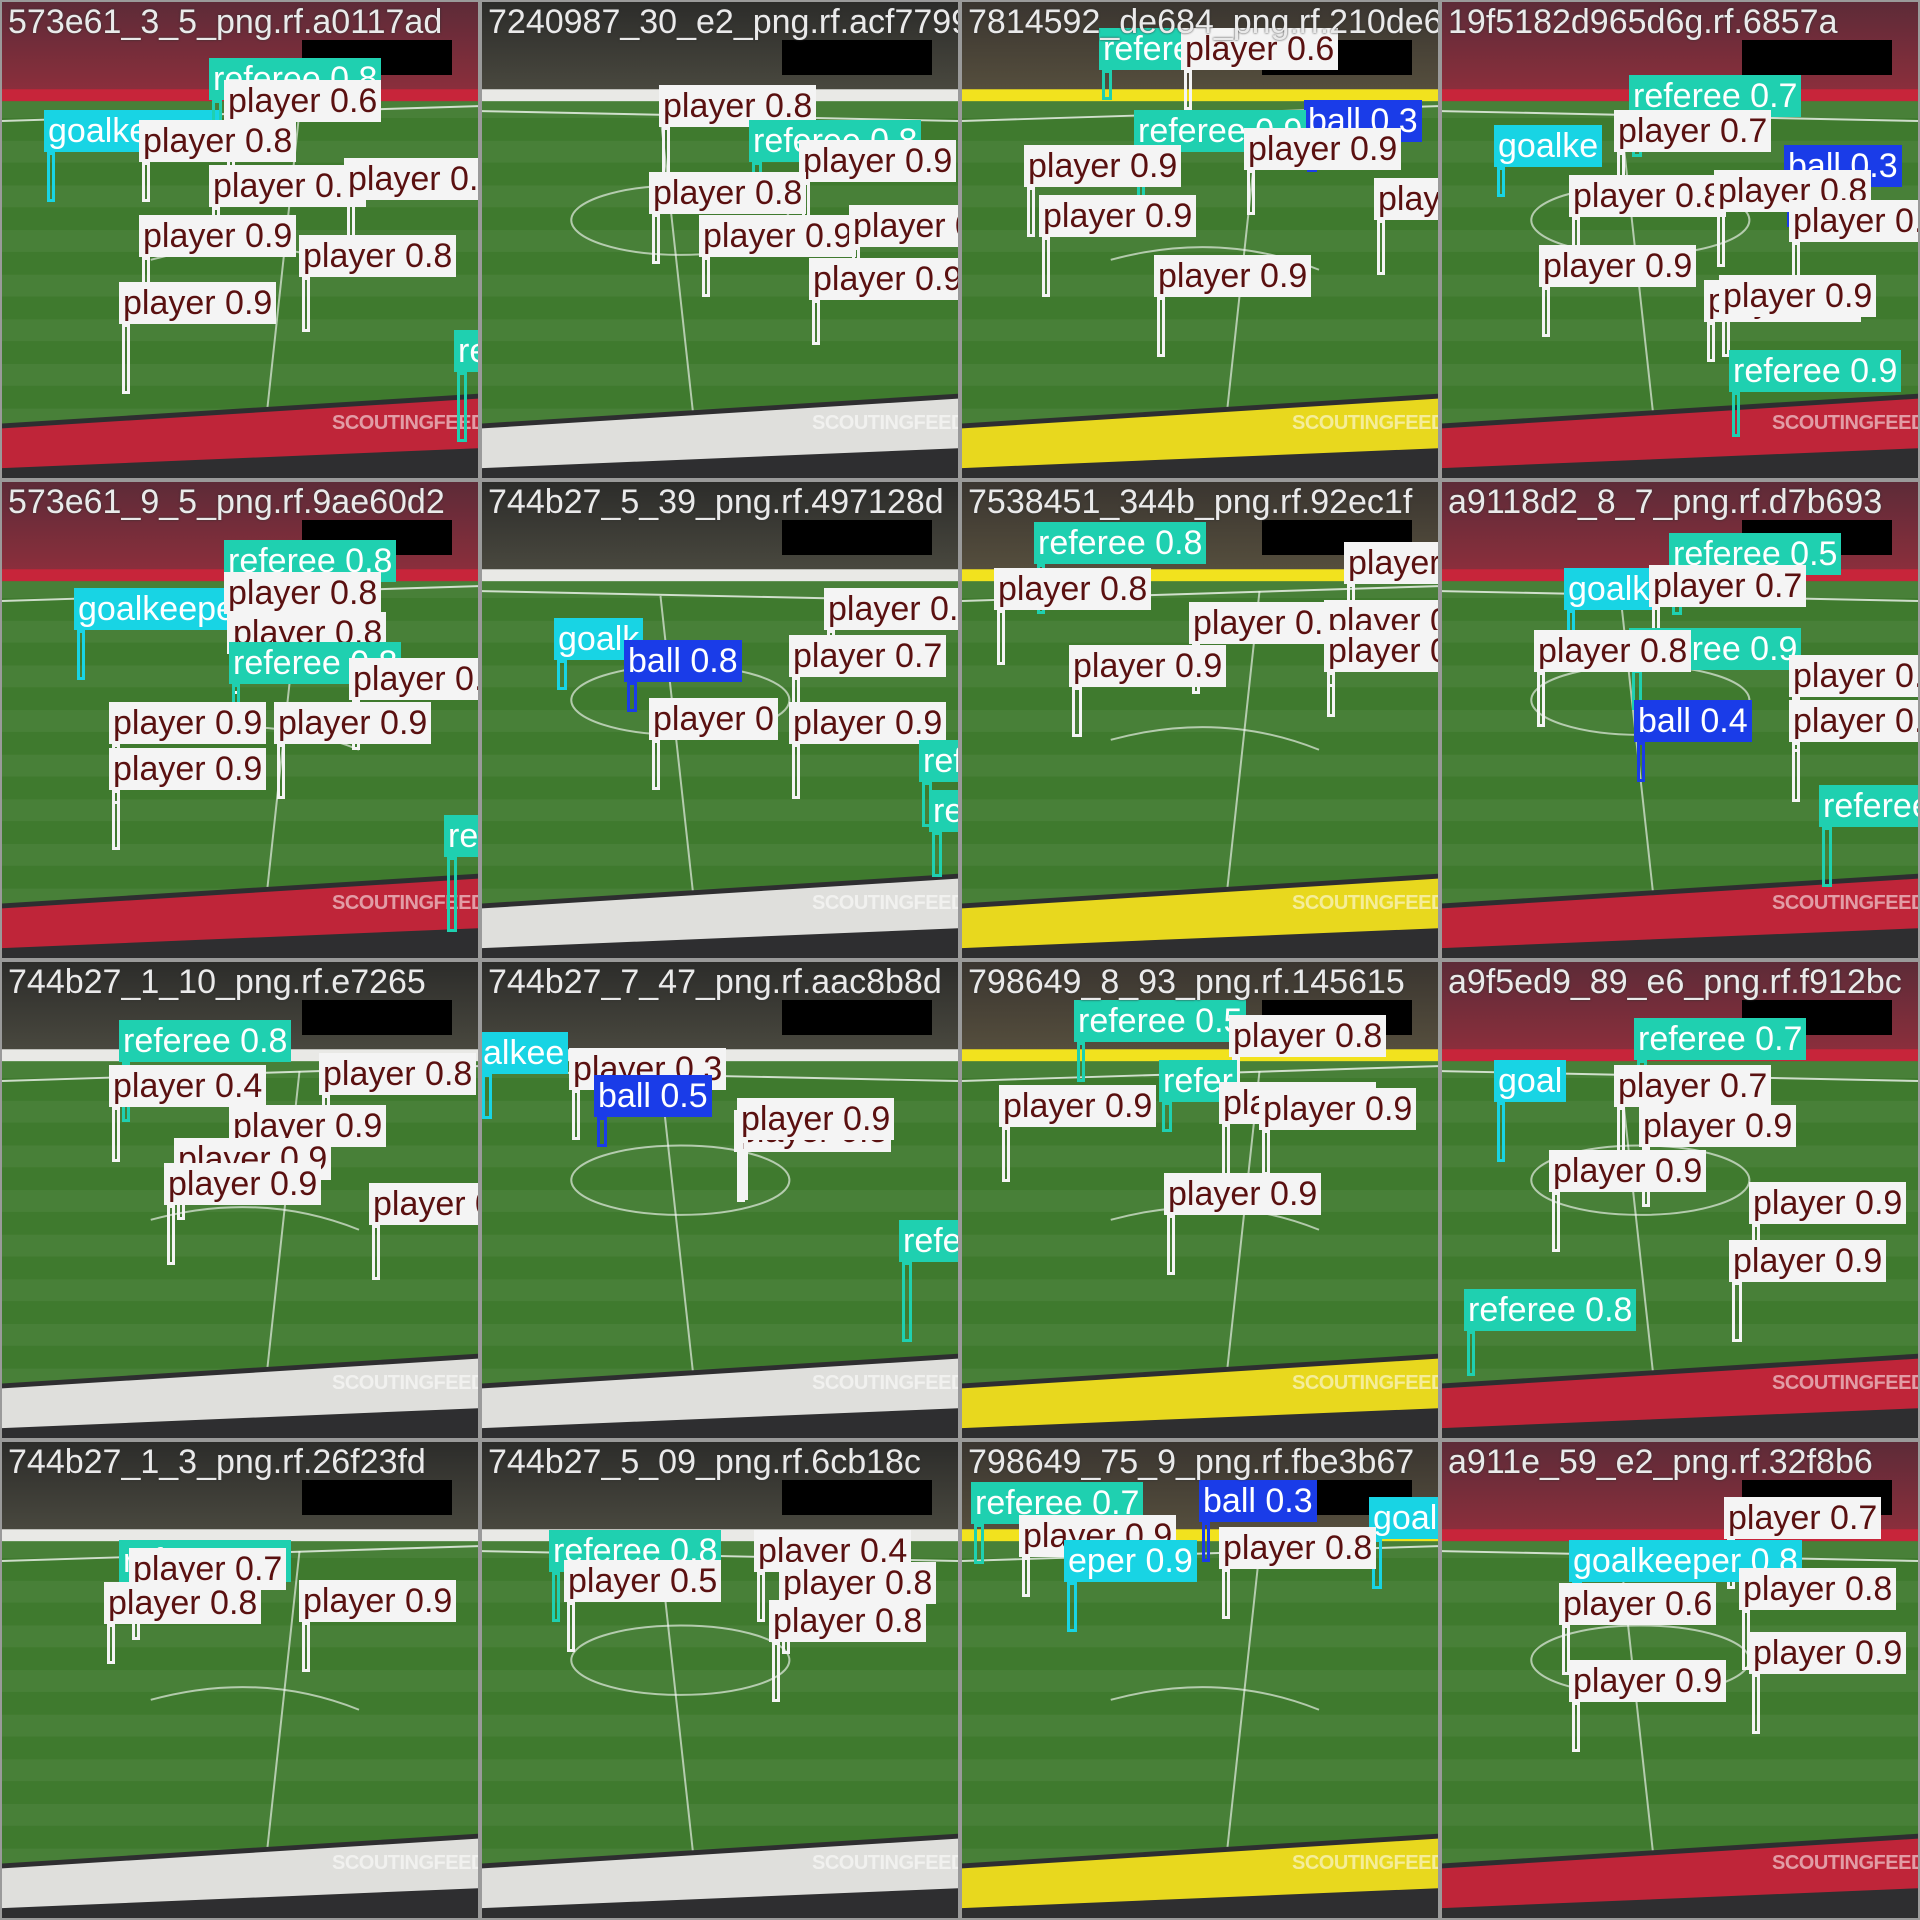 This screenshot has height=1920, width=1920. Describe the element at coordinates (1191, 1462) in the screenshot. I see `tile-filename: 798649_75_9_png.rf.fbe3b67` at that location.